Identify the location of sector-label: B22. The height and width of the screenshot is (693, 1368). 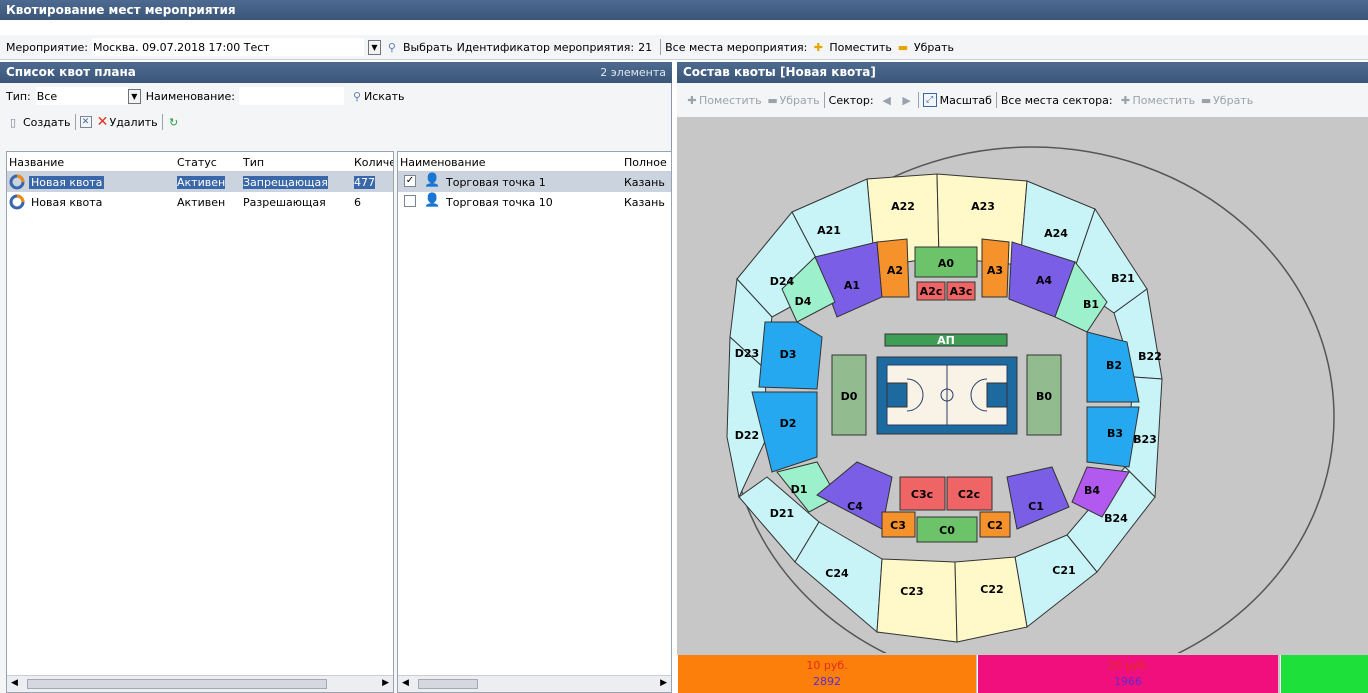
(1150, 356).